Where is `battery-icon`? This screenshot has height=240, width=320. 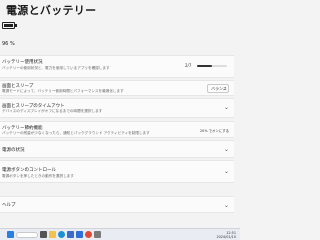 battery-icon is located at coordinates (9, 25).